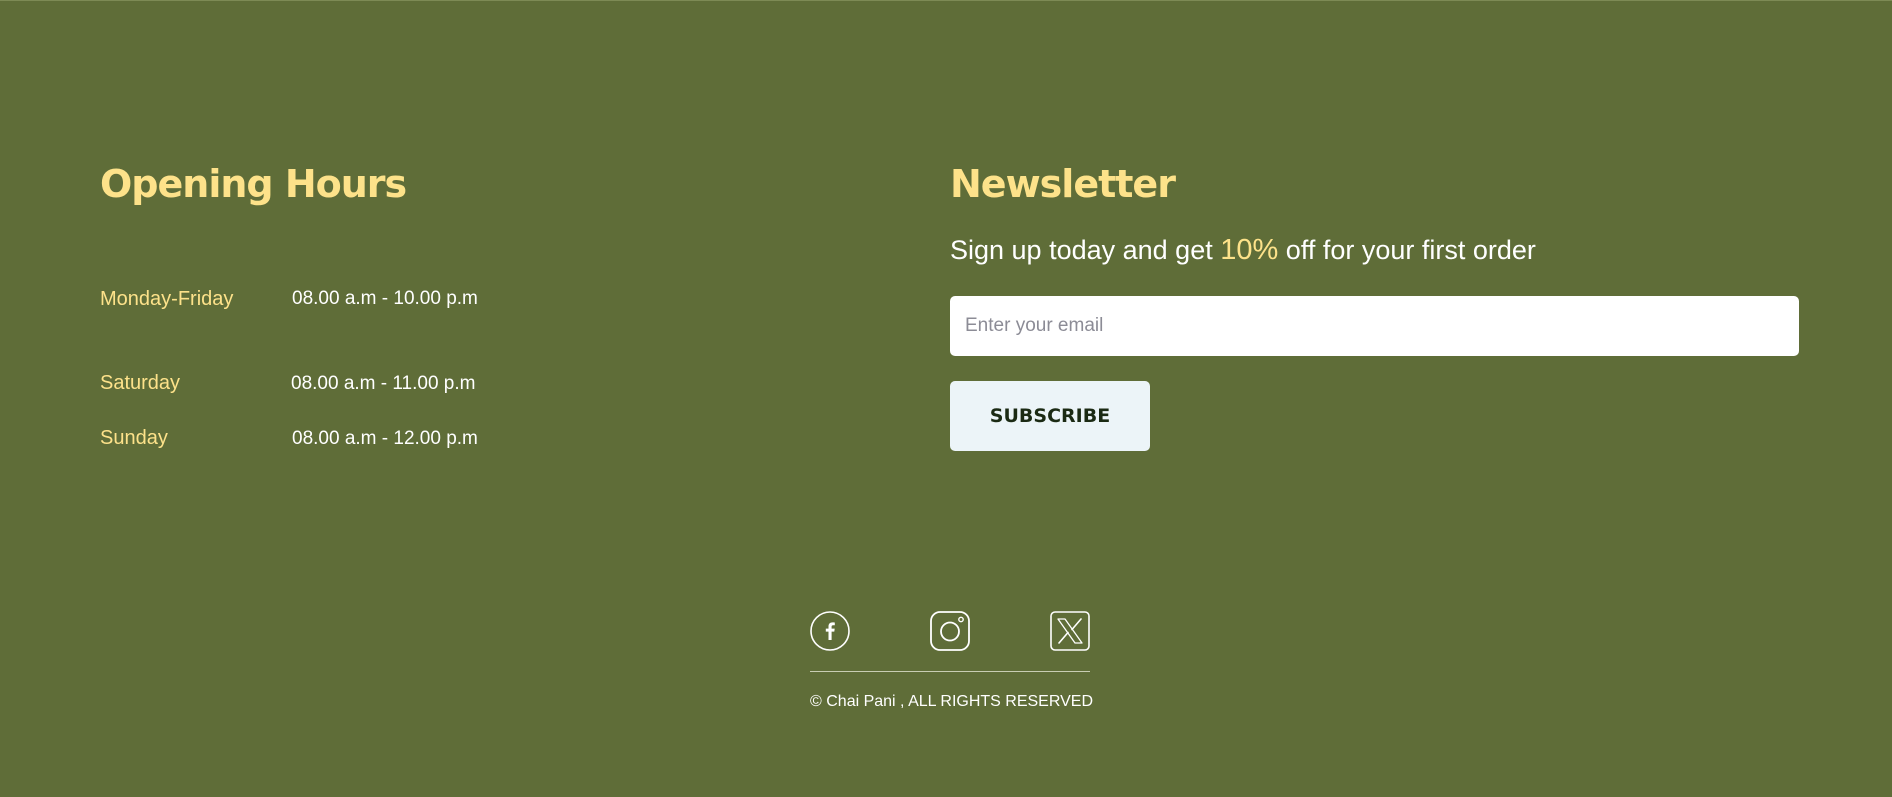 This screenshot has height=797, width=1892. What do you see at coordinates (830, 631) in the screenshot?
I see `facebook-icon` at bounding box center [830, 631].